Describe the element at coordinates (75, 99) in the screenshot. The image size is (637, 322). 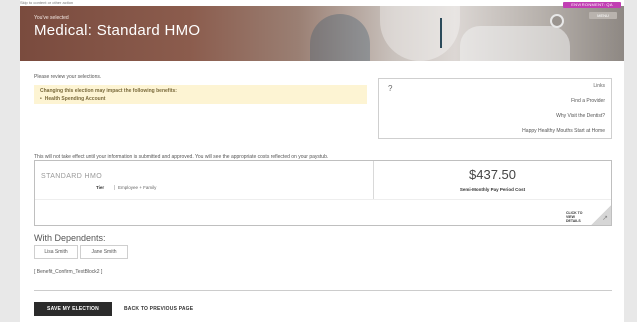
I see `warning-item: Health Spending Account` at that location.